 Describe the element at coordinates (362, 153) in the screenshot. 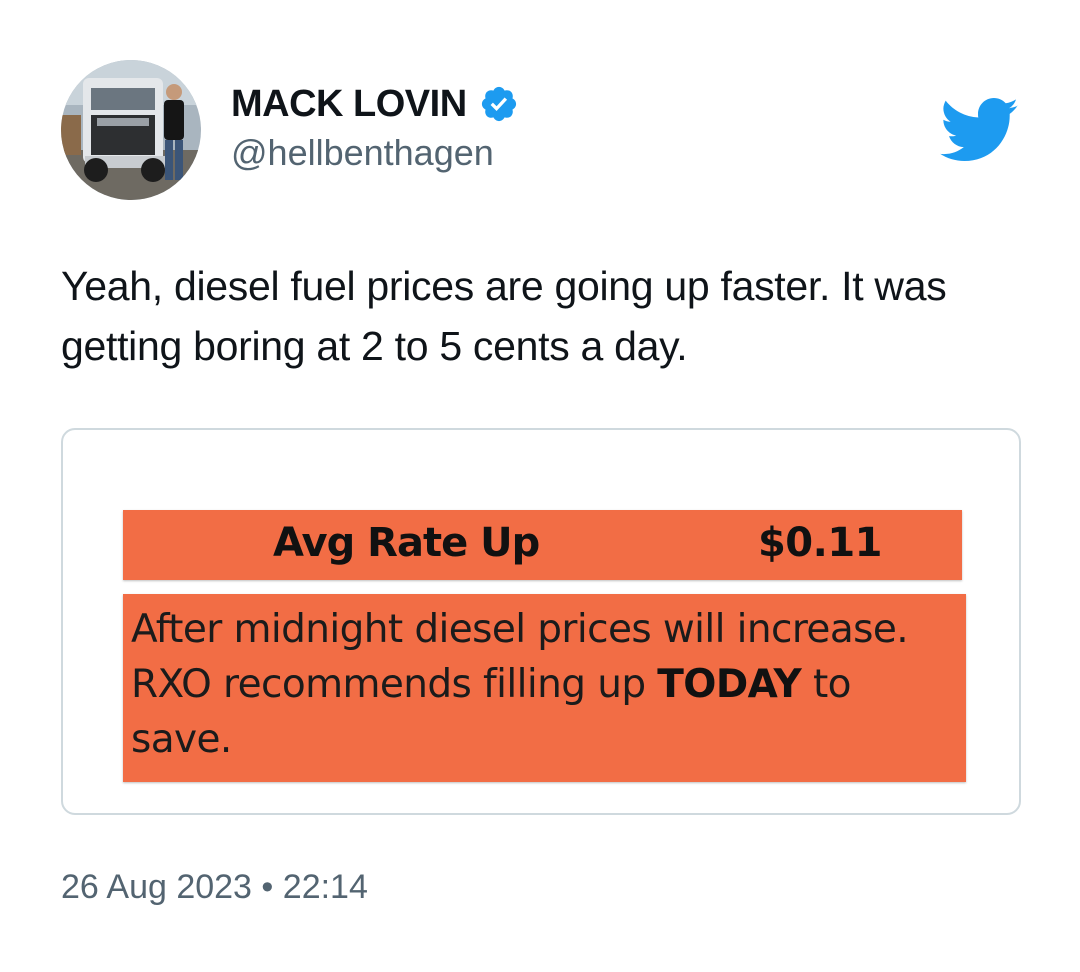

I see `author-handle: @hellbenthagen` at that location.